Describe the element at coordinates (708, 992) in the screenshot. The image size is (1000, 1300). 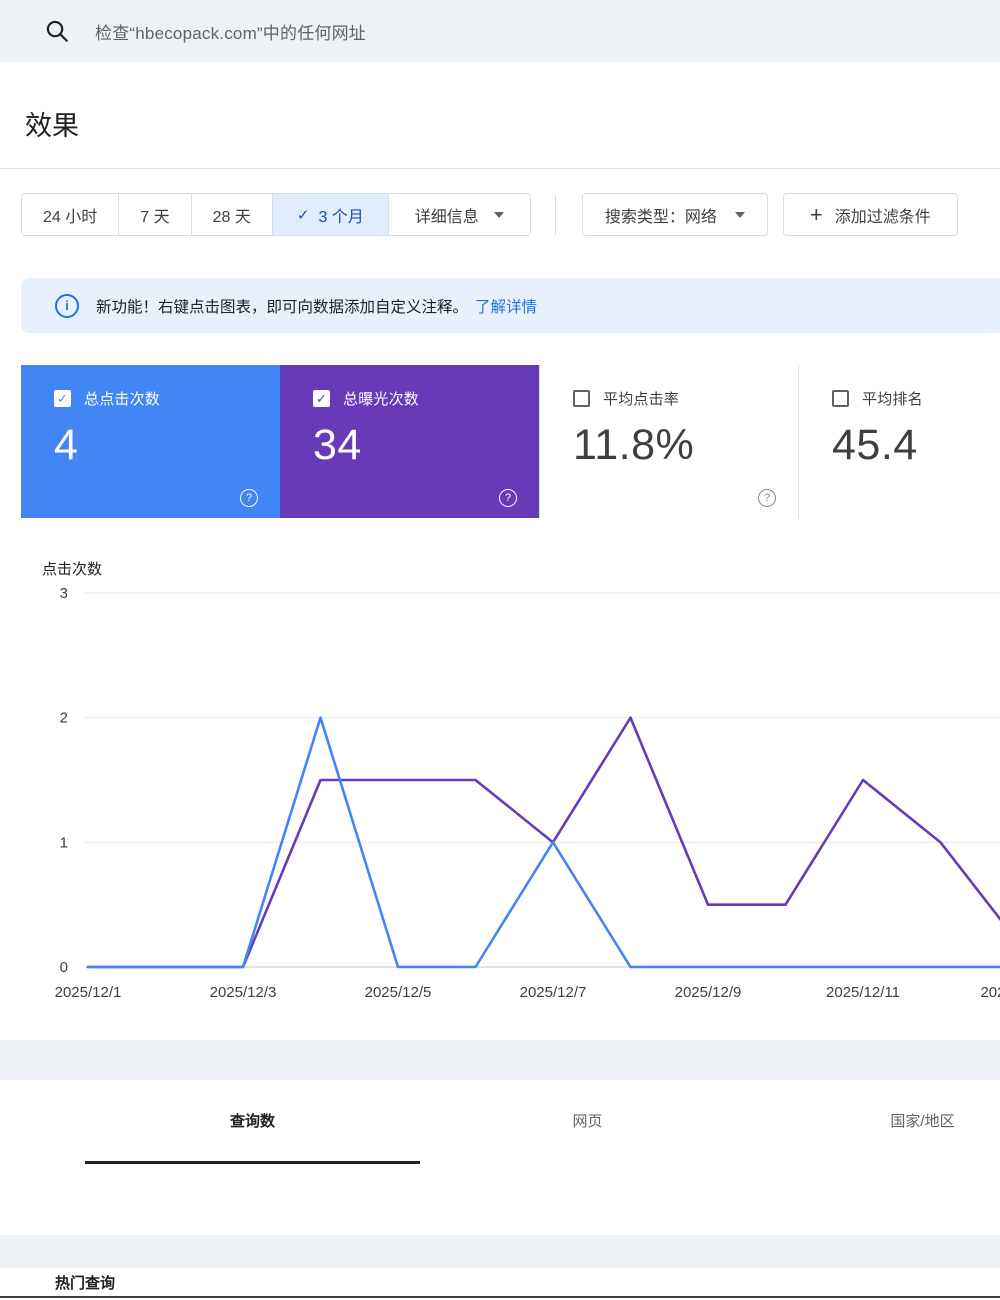
I see `svg-text: 2025/12/9` at that location.